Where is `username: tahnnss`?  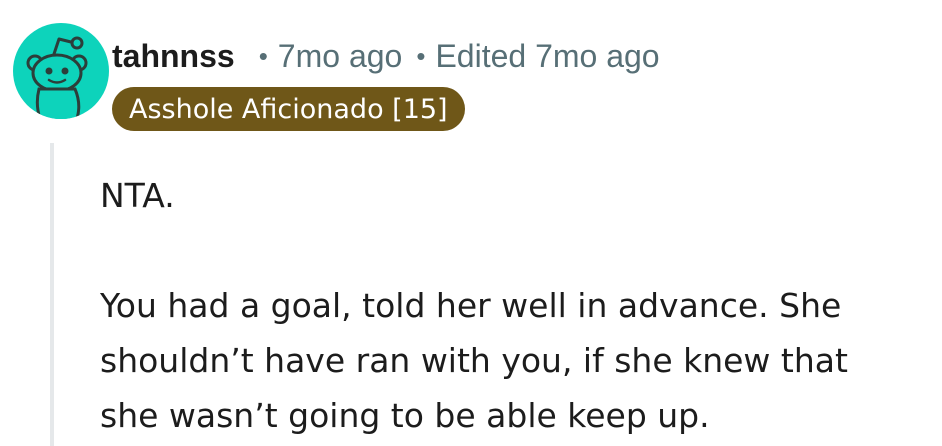 username: tahnnss is located at coordinates (173, 56).